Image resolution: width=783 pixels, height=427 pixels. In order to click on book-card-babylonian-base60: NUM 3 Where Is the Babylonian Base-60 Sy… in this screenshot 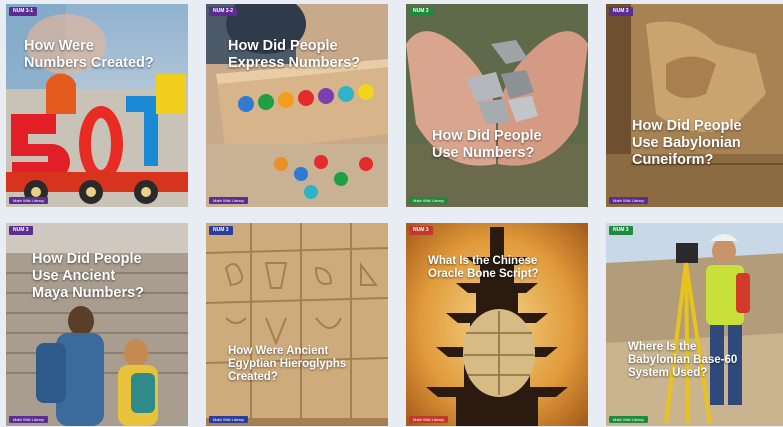, I will do `click(694, 324)`.